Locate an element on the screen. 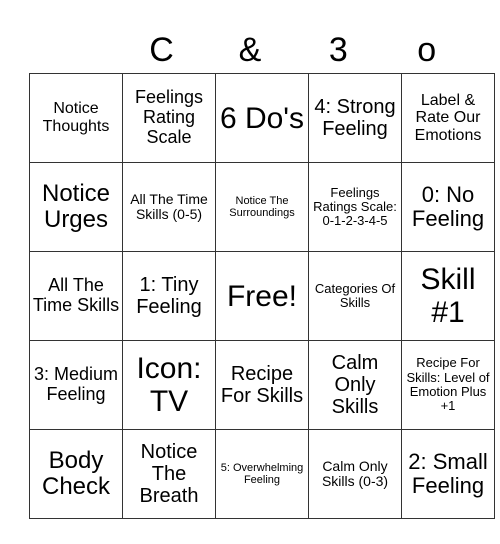 The width and height of the screenshot is (500, 544). bingo-cell: Notice Thoughts is located at coordinates (76, 118).